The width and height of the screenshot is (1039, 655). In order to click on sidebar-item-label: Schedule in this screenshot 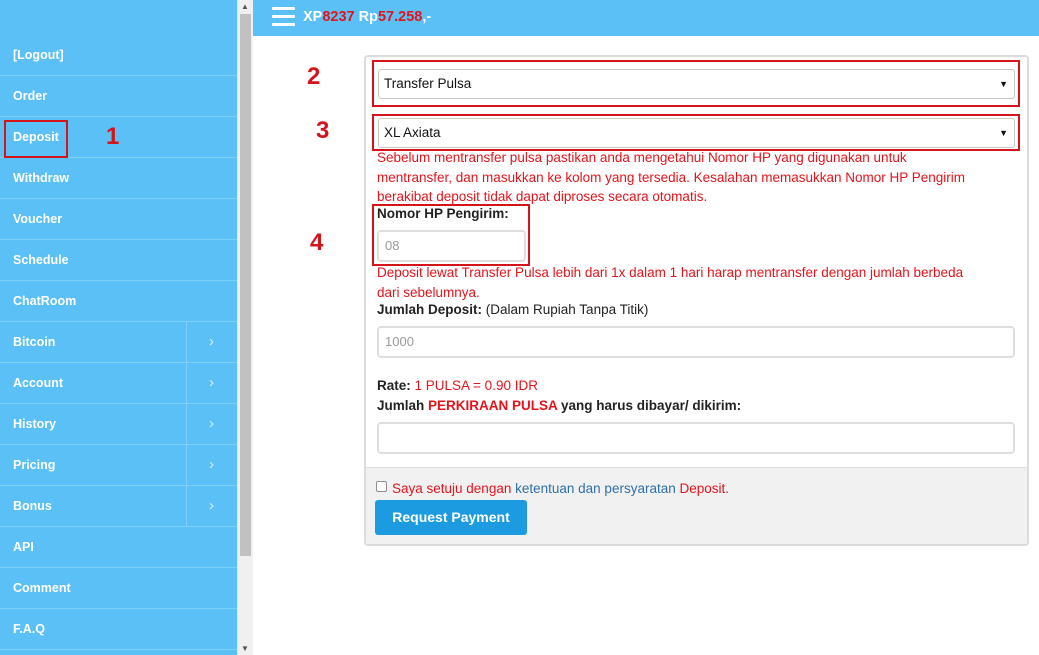, I will do `click(41, 260)`.